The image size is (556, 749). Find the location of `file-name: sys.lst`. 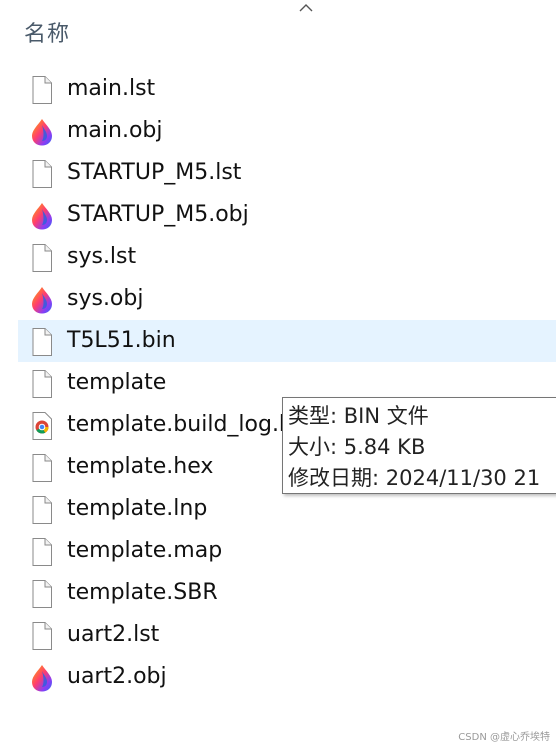

file-name: sys.lst is located at coordinates (102, 256).